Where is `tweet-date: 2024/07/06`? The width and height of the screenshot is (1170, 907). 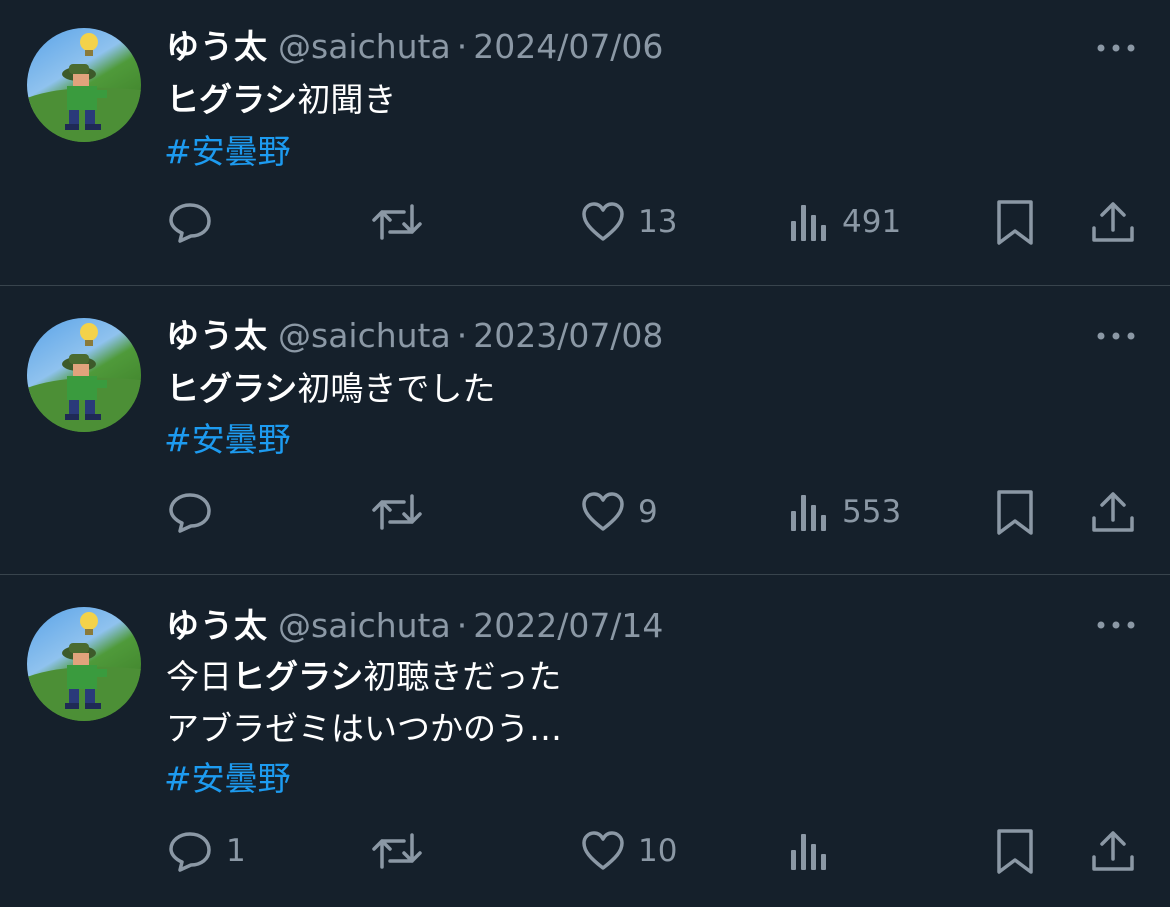
tweet-date: 2024/07/06 is located at coordinates (568, 46).